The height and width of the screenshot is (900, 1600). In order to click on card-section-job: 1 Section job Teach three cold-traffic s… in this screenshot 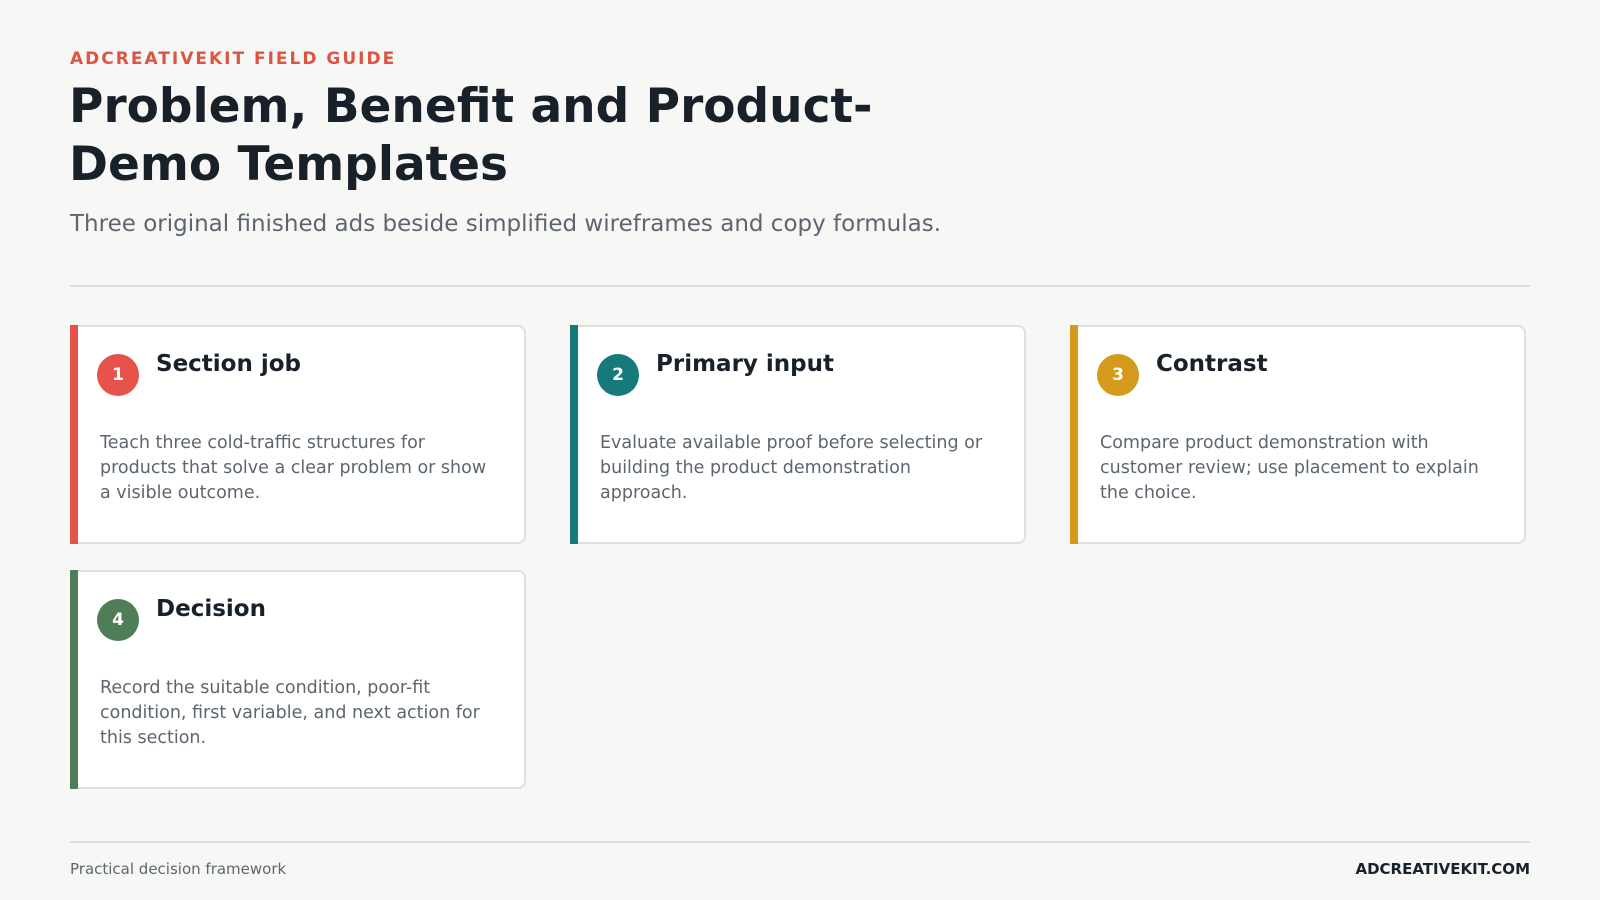, I will do `click(298, 434)`.